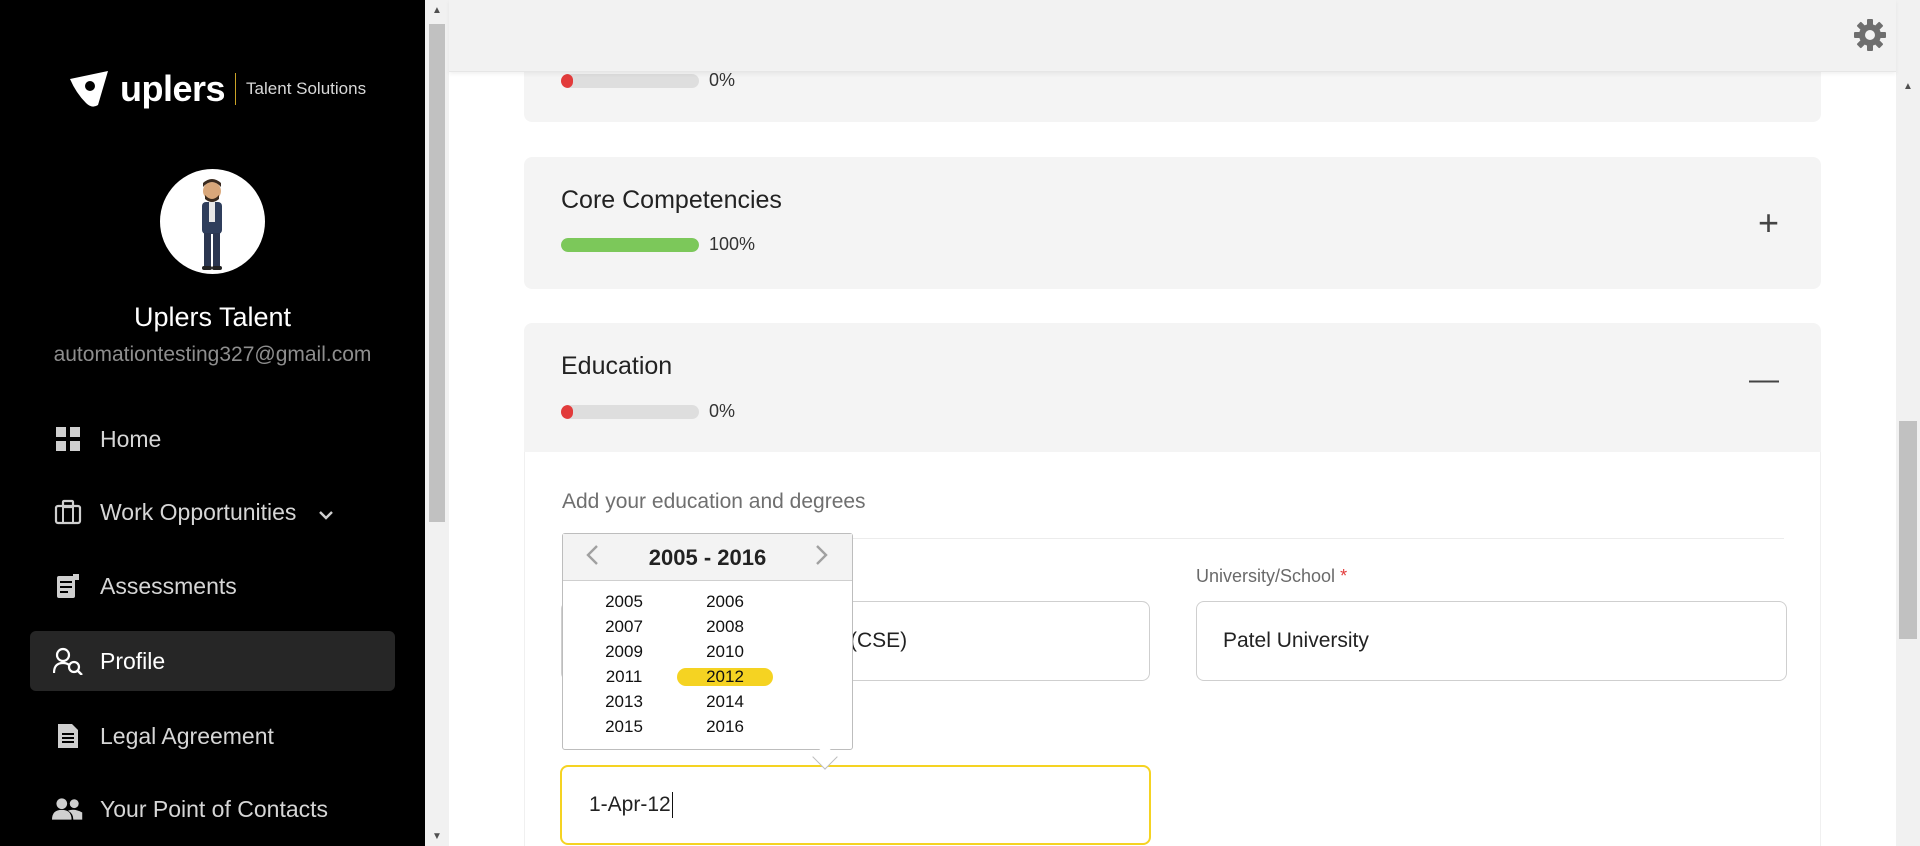  I want to click on year-option-selected: 2012, so click(725, 677).